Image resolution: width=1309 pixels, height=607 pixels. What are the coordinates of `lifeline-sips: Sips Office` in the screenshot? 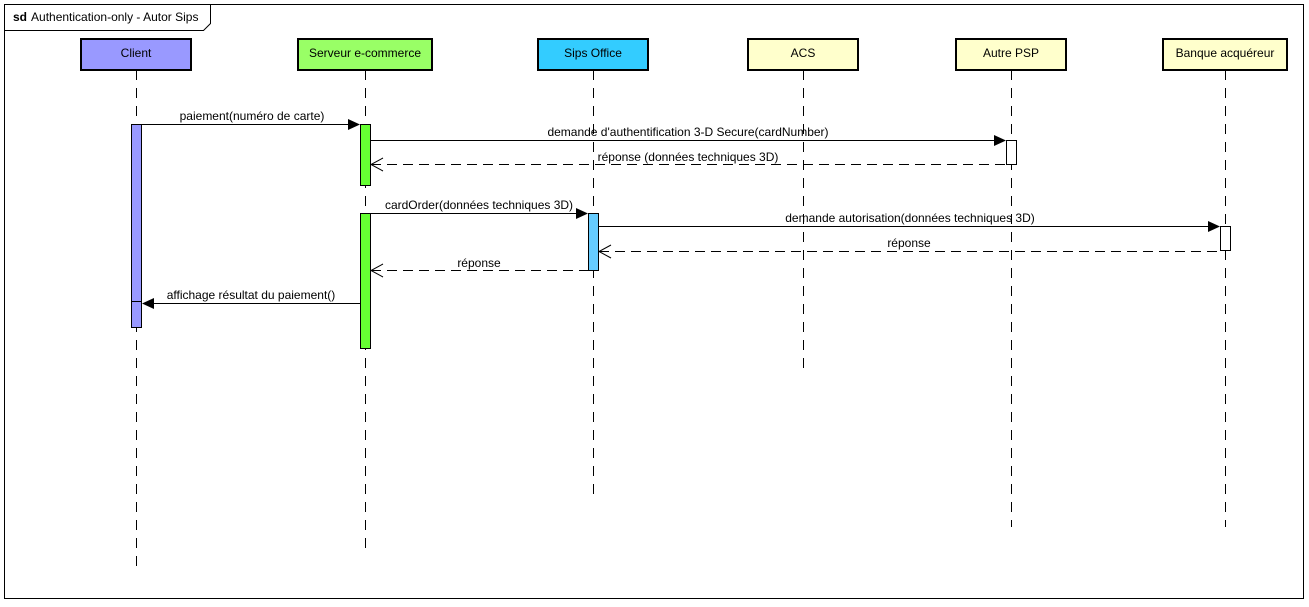 It's located at (593, 54).